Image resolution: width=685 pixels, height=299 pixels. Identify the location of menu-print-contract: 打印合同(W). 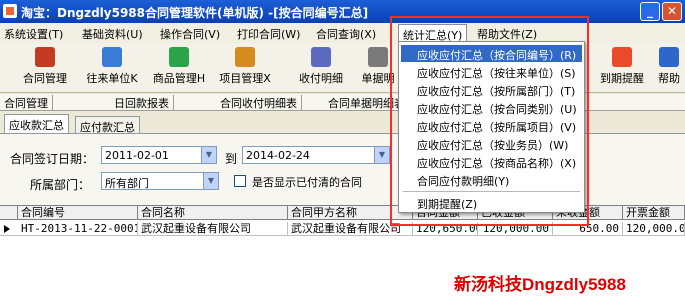
(268, 34).